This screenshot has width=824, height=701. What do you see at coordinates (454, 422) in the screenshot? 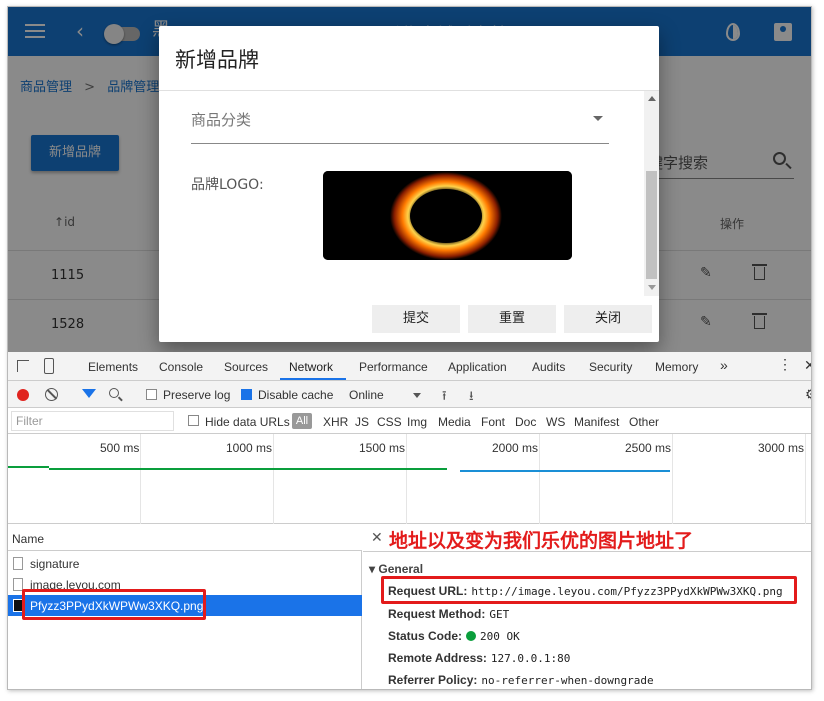
I see `filter-media: Media` at bounding box center [454, 422].